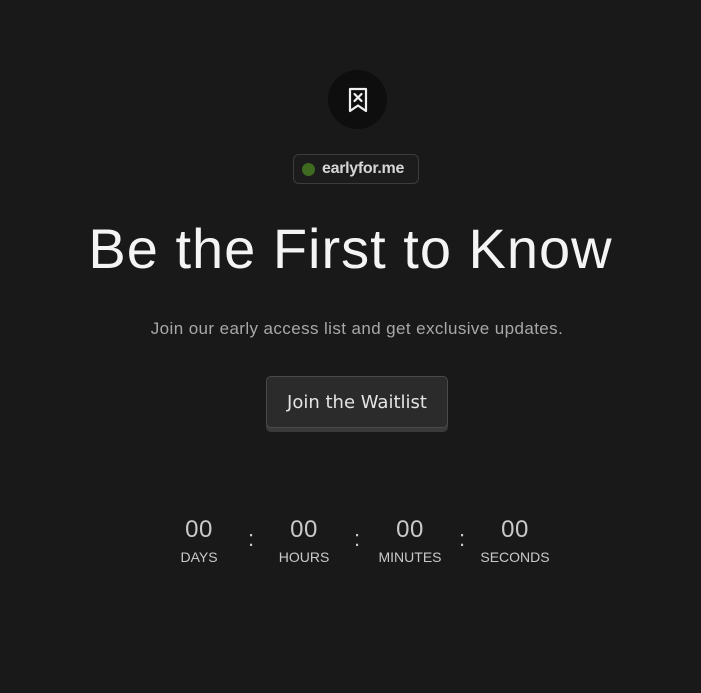  I want to click on join-waitlist-button: Join the Waitlist, so click(357, 402).